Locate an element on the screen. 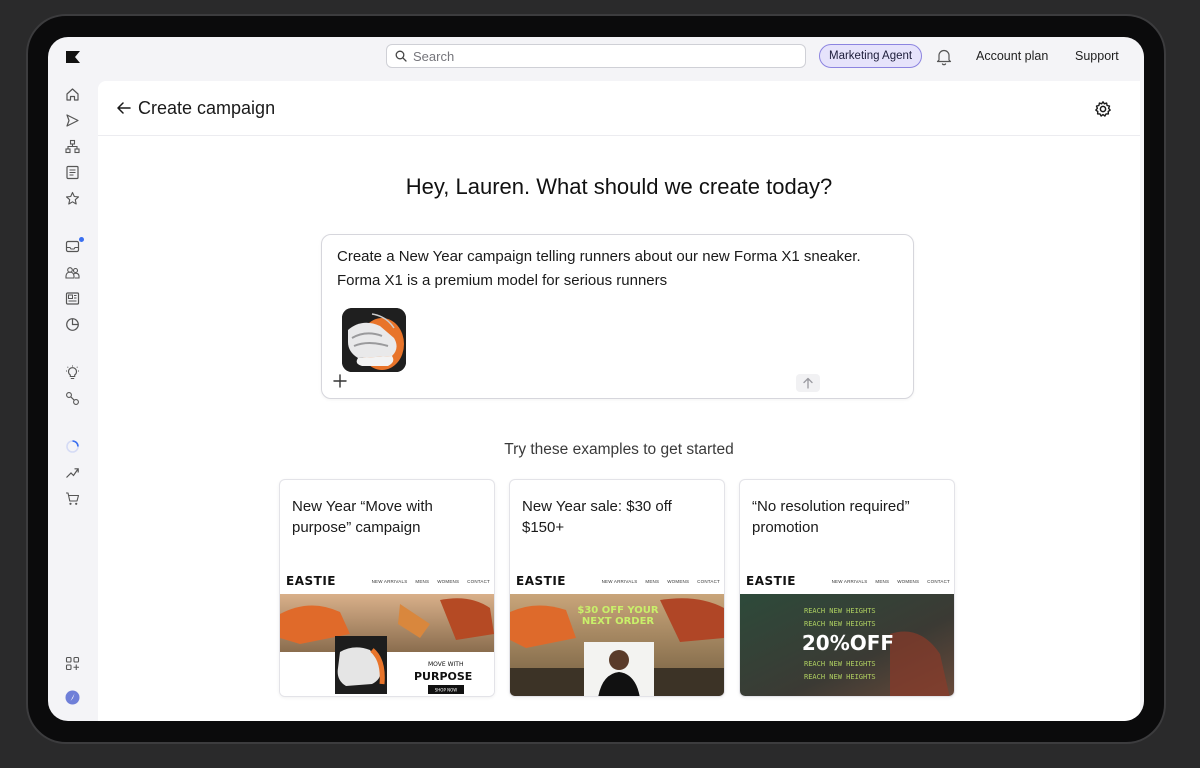 The width and height of the screenshot is (1200, 768). hero-line-1: $30 OFF YOUR is located at coordinates (618, 610).